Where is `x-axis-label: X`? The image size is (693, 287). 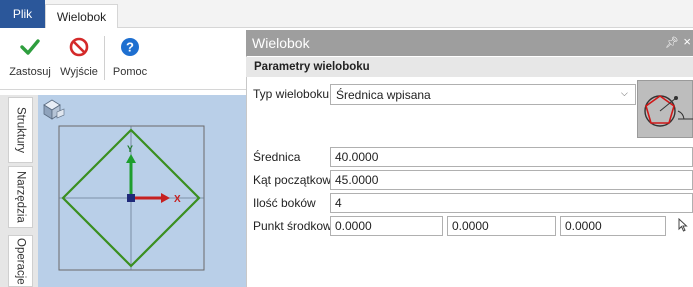 x-axis-label: X is located at coordinates (177, 199).